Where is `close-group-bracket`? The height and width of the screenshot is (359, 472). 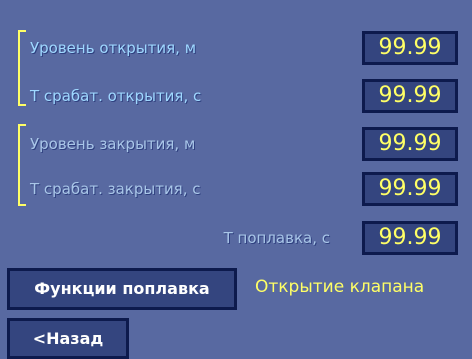 close-group-bracket is located at coordinates (22, 165).